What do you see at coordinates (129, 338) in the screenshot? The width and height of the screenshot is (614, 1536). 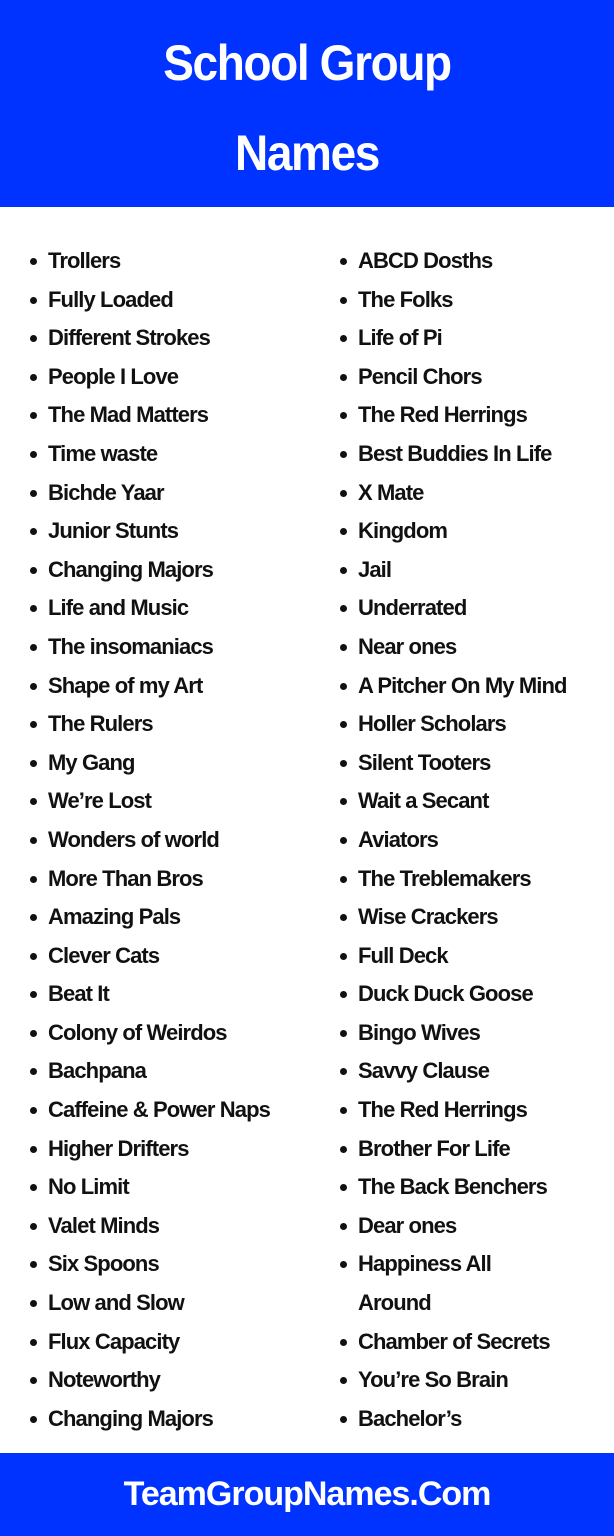 I see `list-item-label: Different Strokes` at bounding box center [129, 338].